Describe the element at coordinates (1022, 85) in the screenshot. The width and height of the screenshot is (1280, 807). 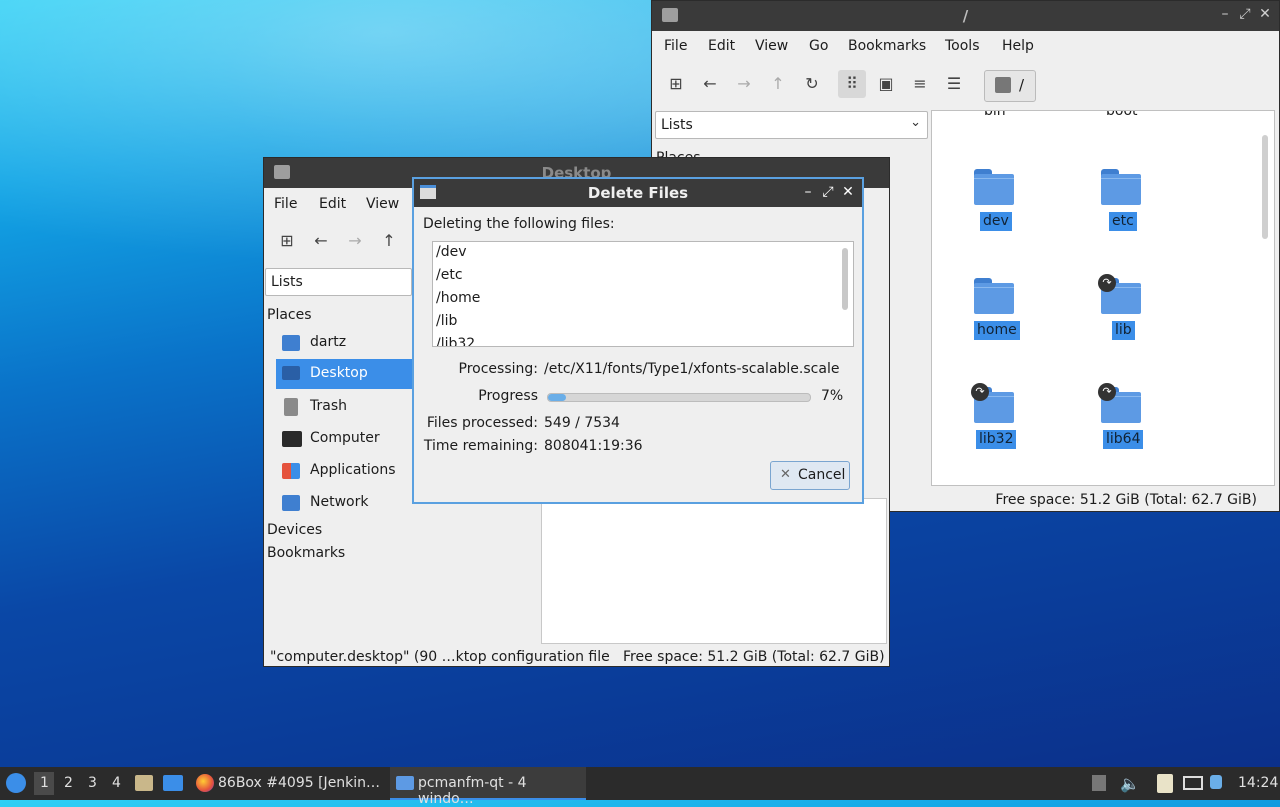
I see `path-label: /` at that location.